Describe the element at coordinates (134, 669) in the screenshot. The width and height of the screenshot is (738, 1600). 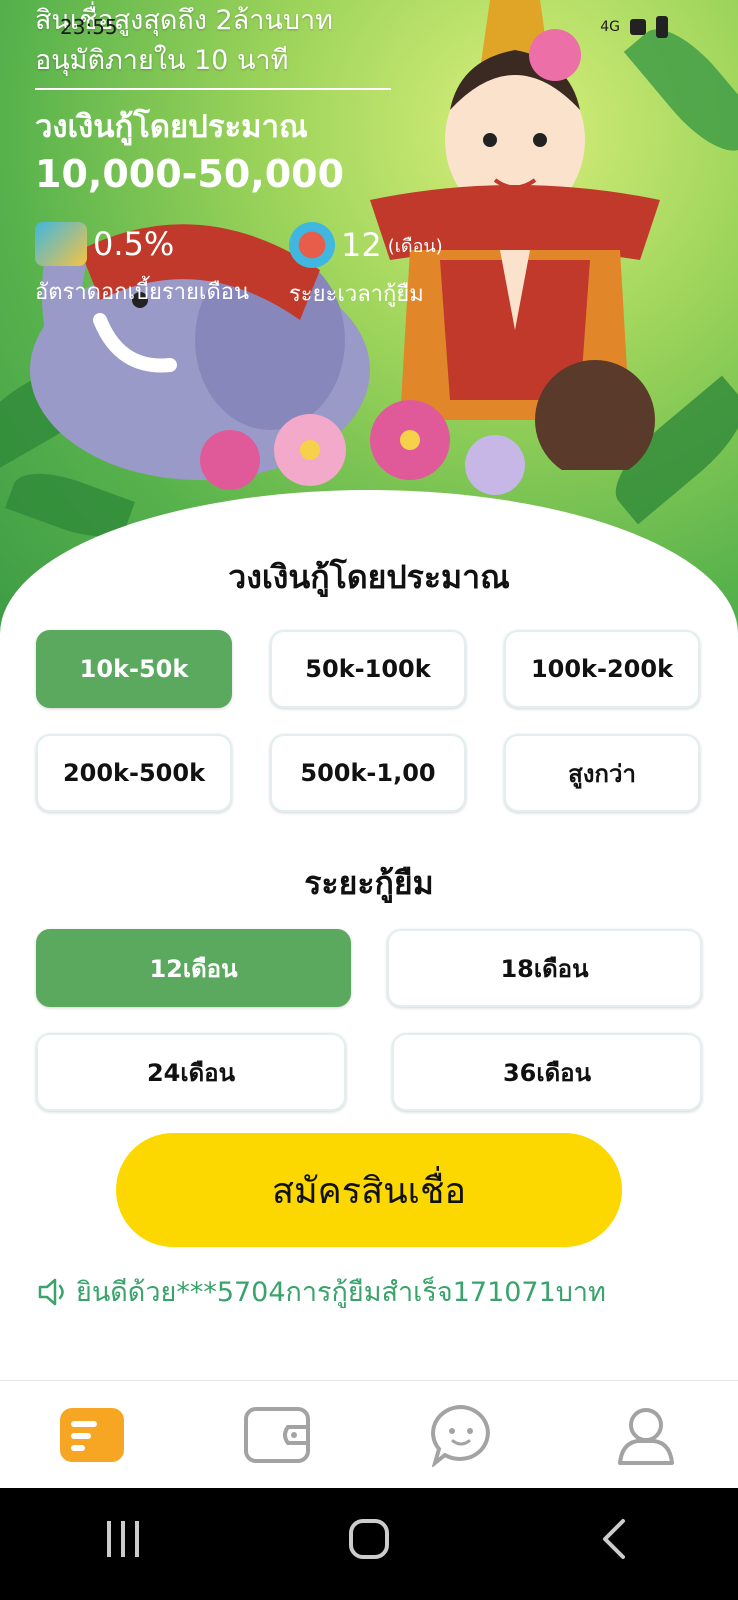
I see `amount-option-10k-50k: 10k-50k` at that location.